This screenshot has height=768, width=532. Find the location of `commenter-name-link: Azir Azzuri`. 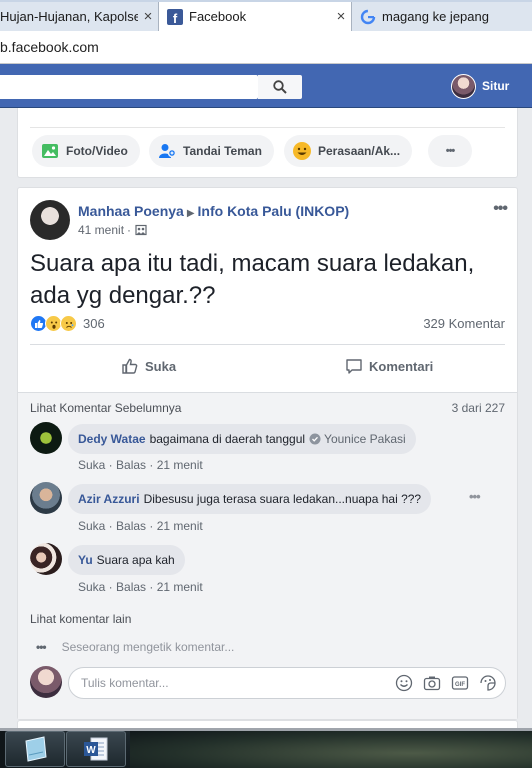

commenter-name-link: Azir Azzuri is located at coordinates (109, 499).